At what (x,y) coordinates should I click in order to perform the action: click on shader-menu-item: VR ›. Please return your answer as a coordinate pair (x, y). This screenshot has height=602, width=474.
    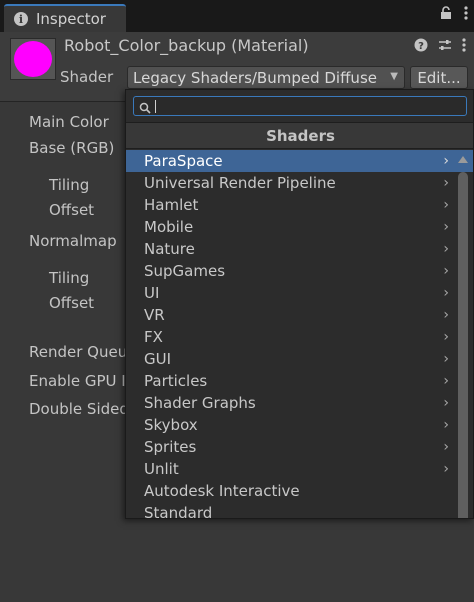
    Looking at the image, I should click on (299, 315).